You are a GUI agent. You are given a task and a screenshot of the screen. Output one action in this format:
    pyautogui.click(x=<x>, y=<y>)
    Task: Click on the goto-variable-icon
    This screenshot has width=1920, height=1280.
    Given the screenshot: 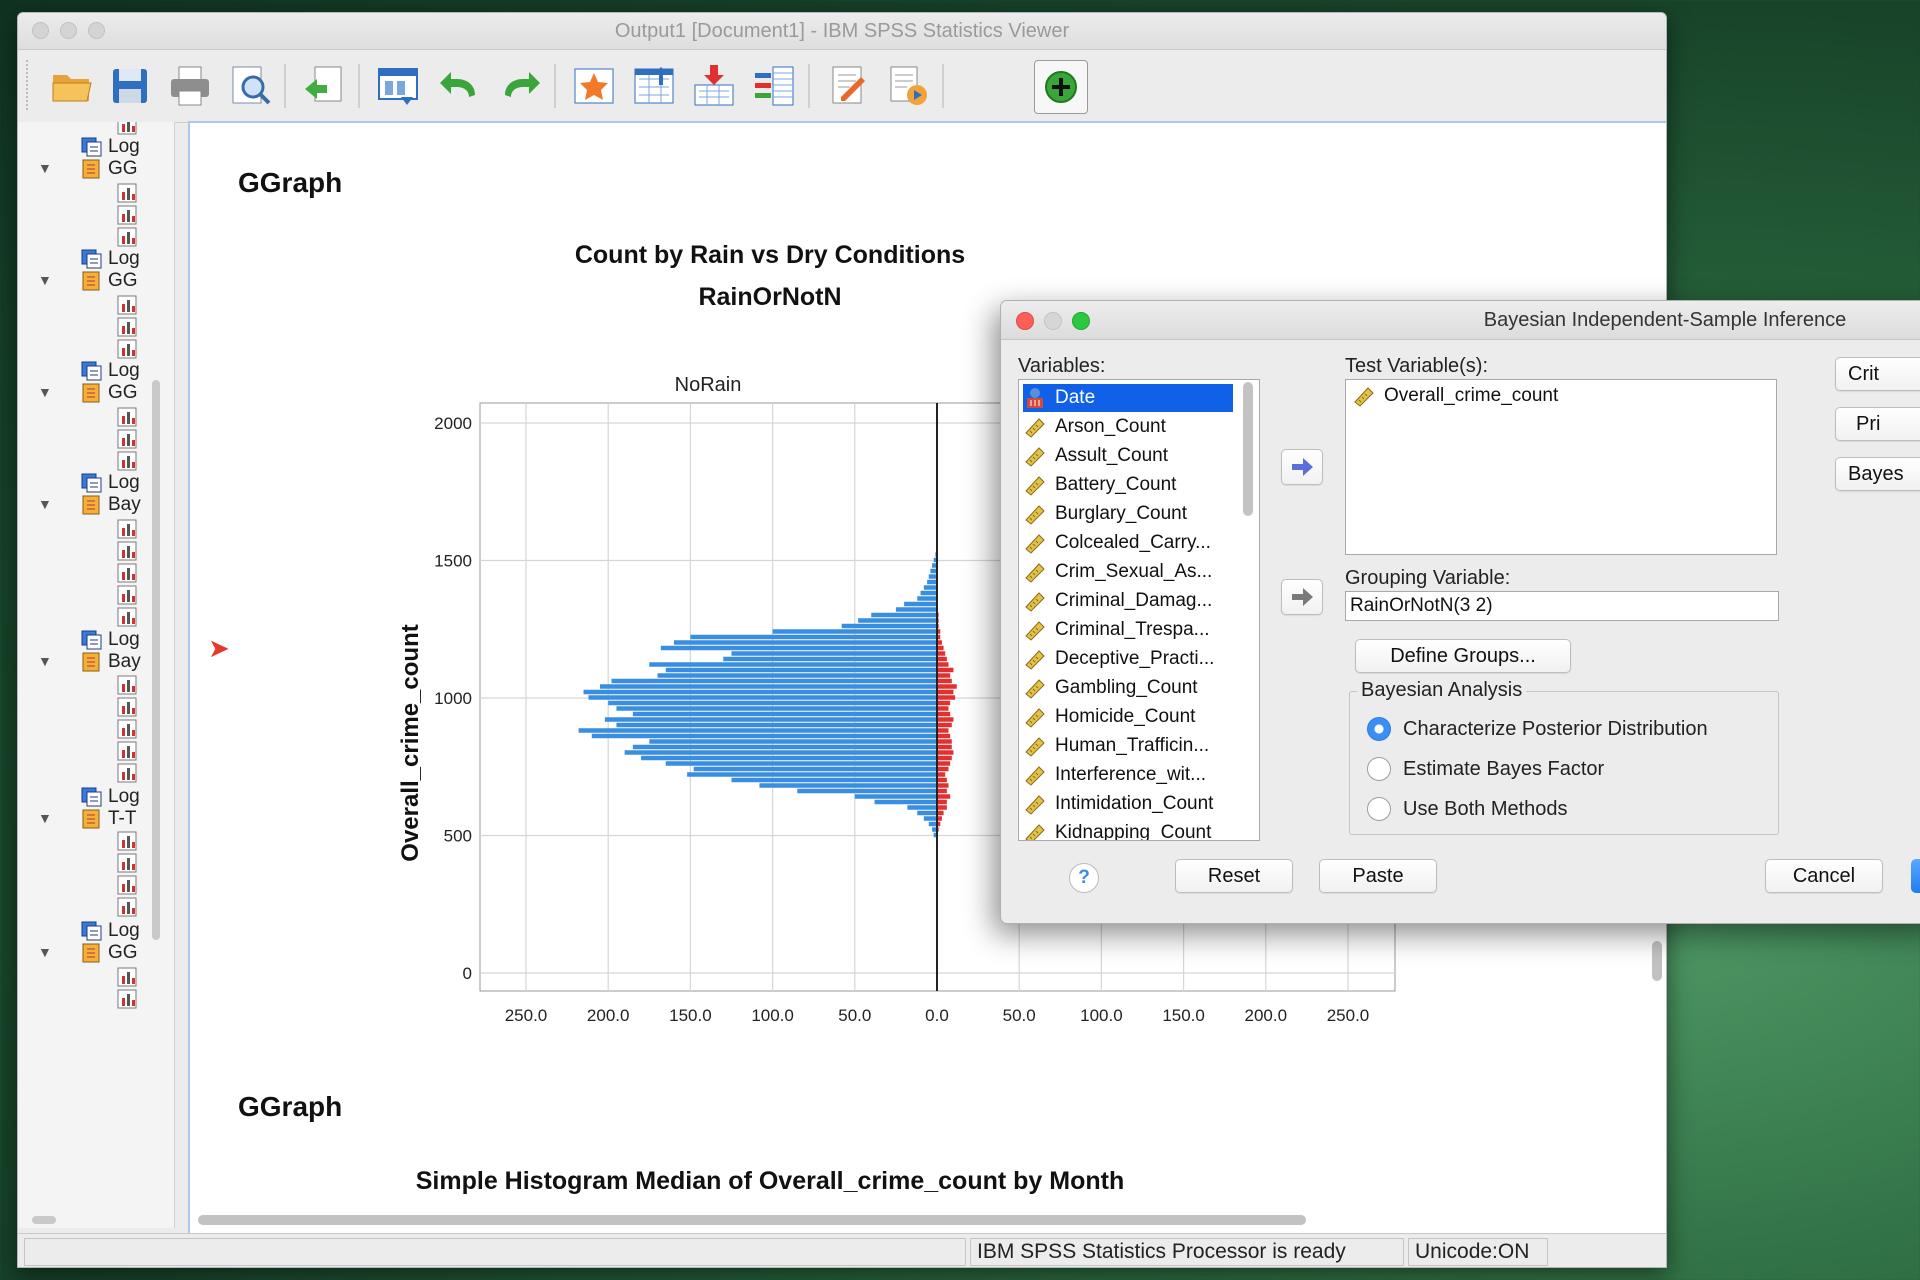 What is the action you would take?
    pyautogui.click(x=714, y=86)
    